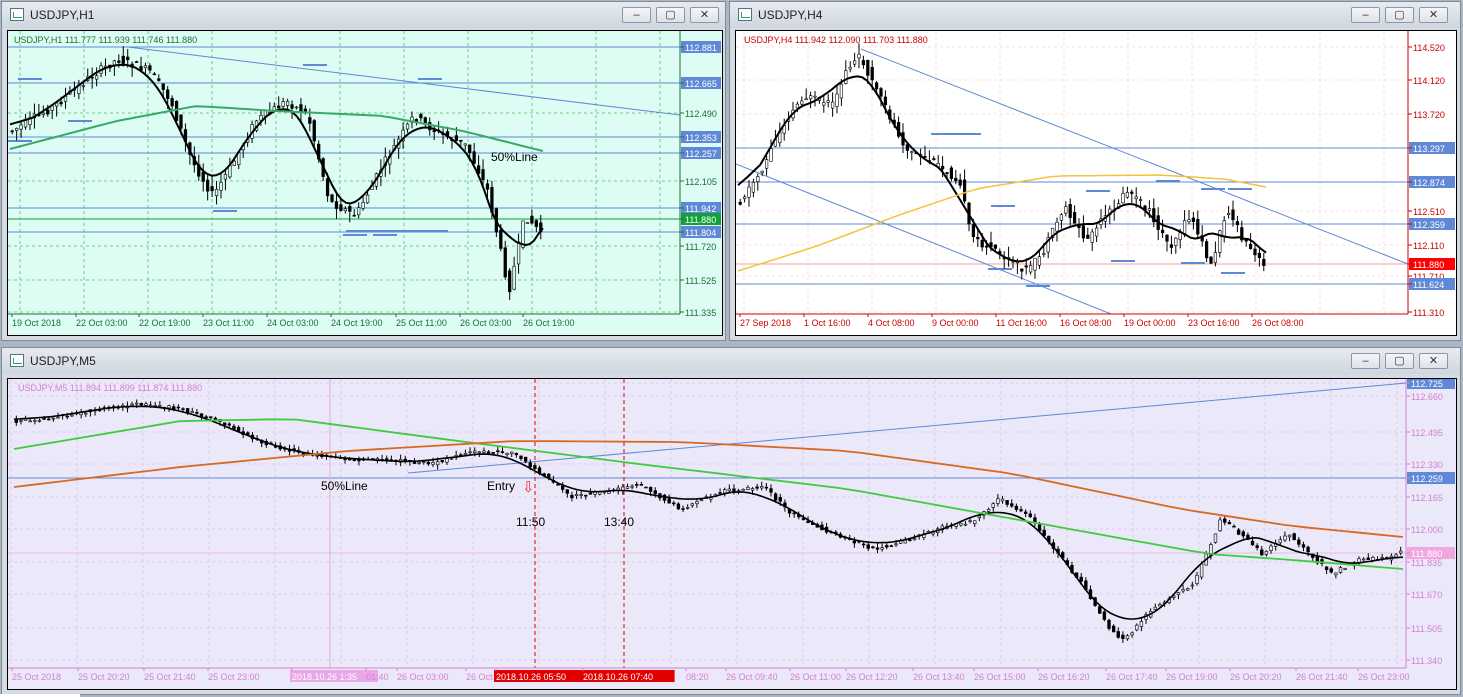 Image resolution: width=1463 pixels, height=697 pixels. Describe the element at coordinates (1428, 285) in the screenshot. I see `price-tick-label: 111.624` at that location.